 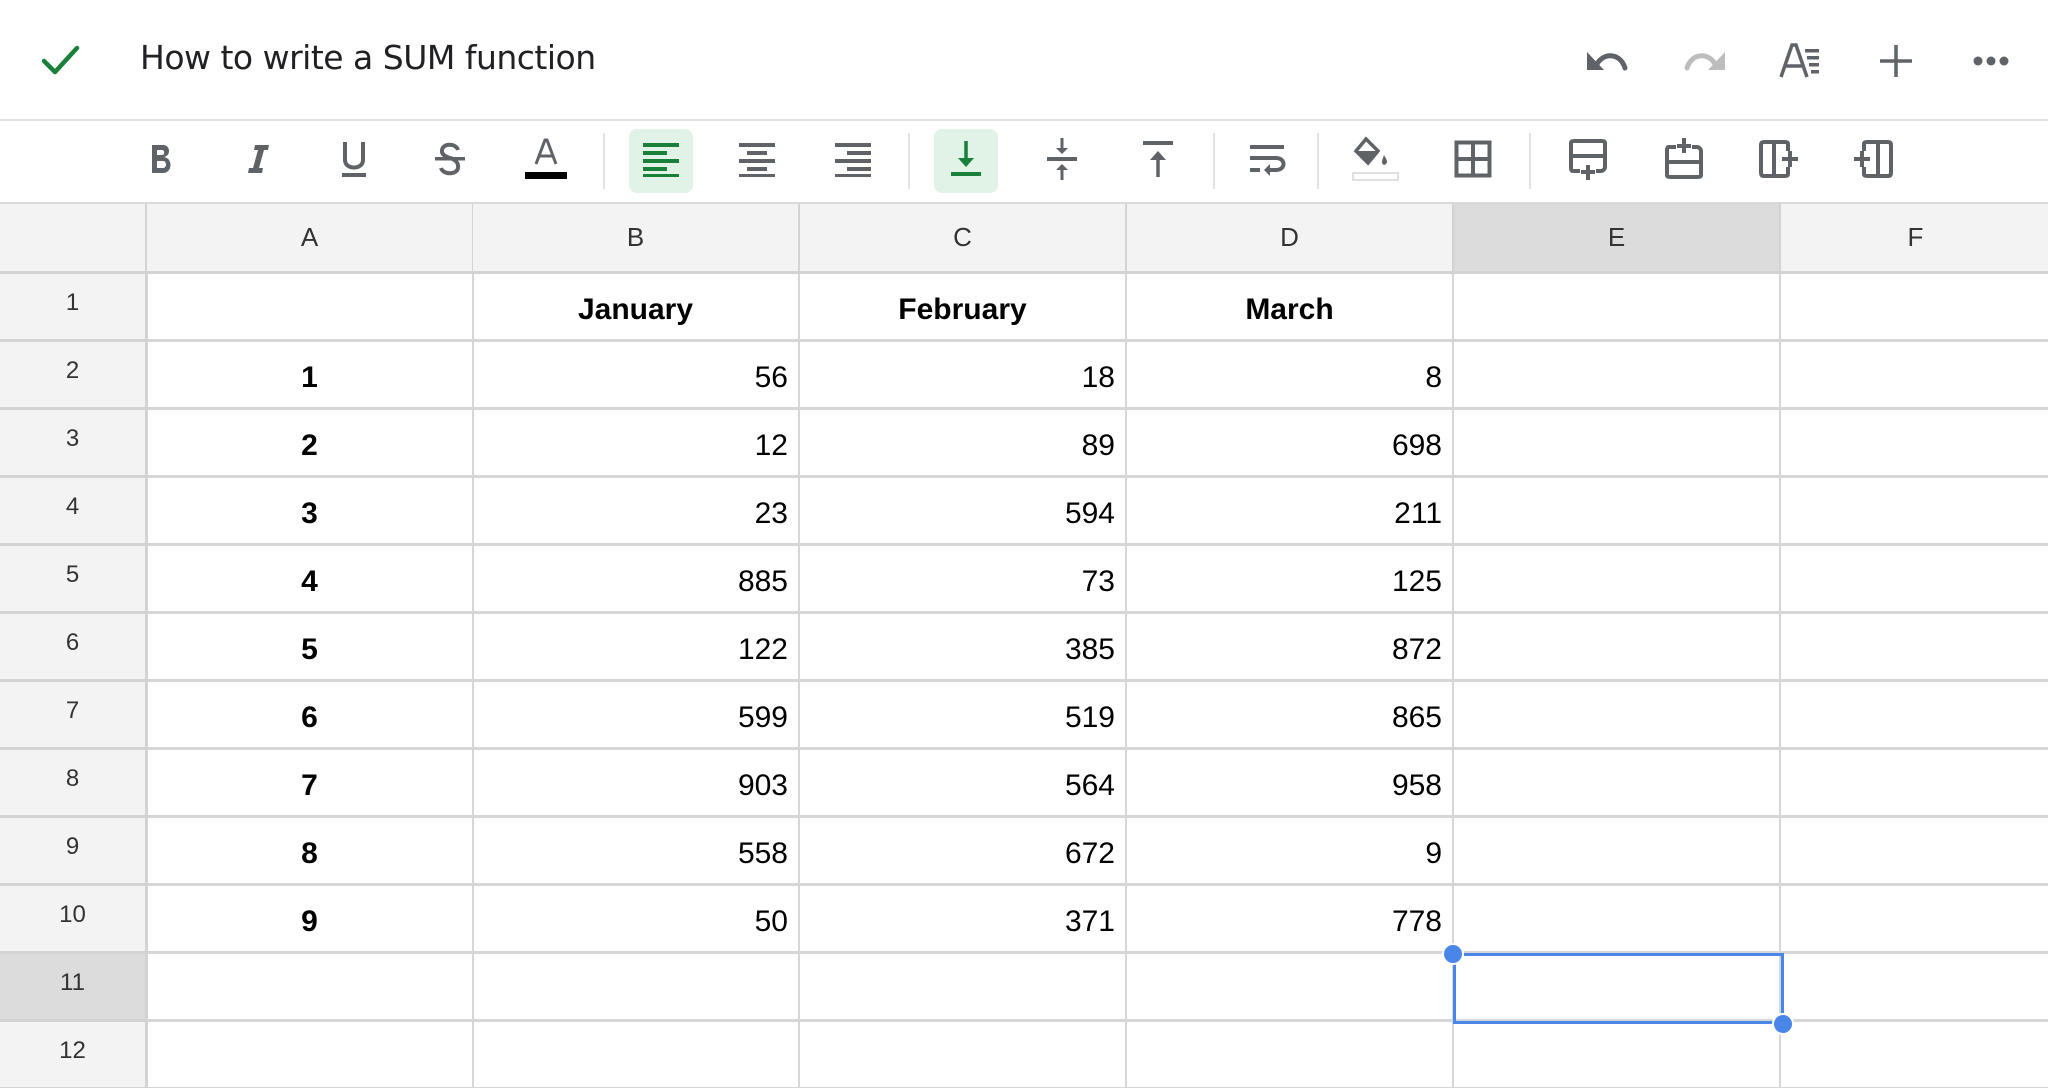 I want to click on cell-b3: 12, so click(x=636, y=444).